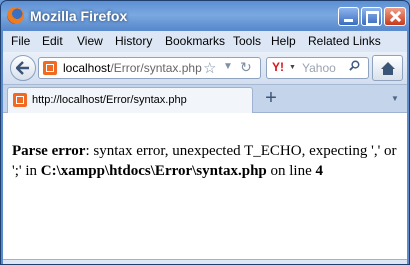  What do you see at coordinates (52, 41) in the screenshot?
I see `menu-edit: Edit` at bounding box center [52, 41].